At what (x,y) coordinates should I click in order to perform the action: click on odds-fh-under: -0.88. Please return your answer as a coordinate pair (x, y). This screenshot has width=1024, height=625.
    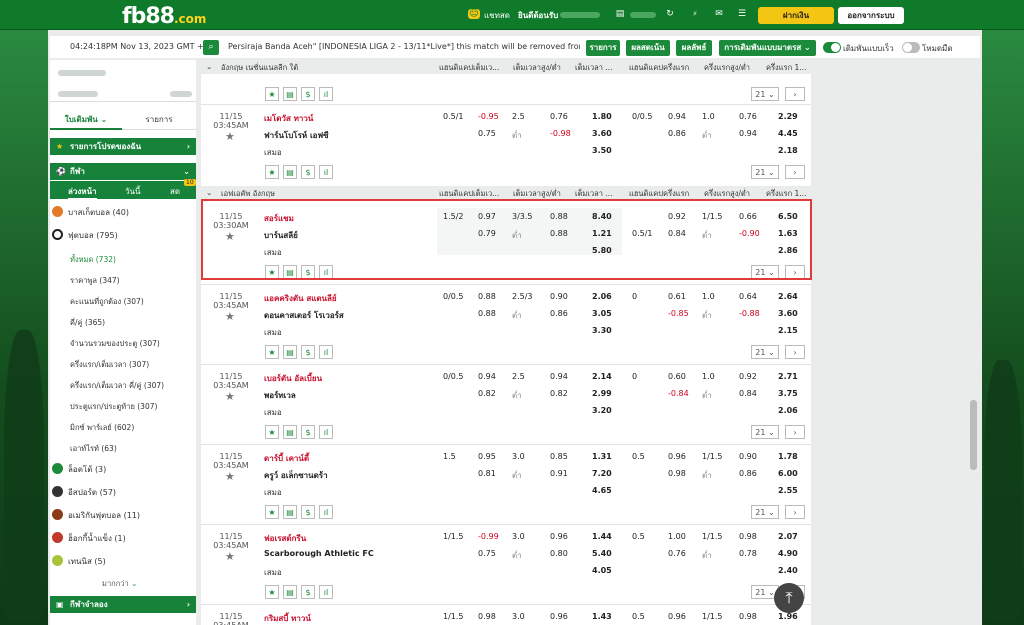
    Looking at the image, I should click on (749, 313).